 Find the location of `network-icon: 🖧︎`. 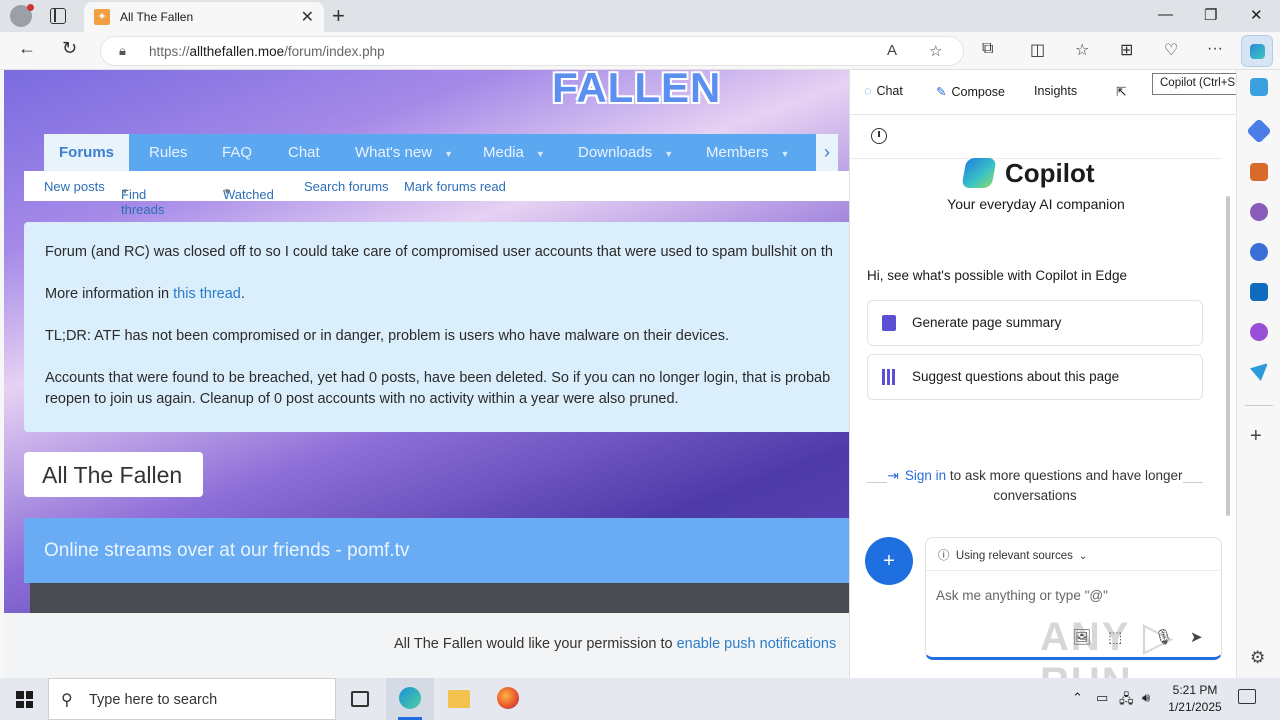

network-icon: 🖧︎ is located at coordinates (1126, 701).